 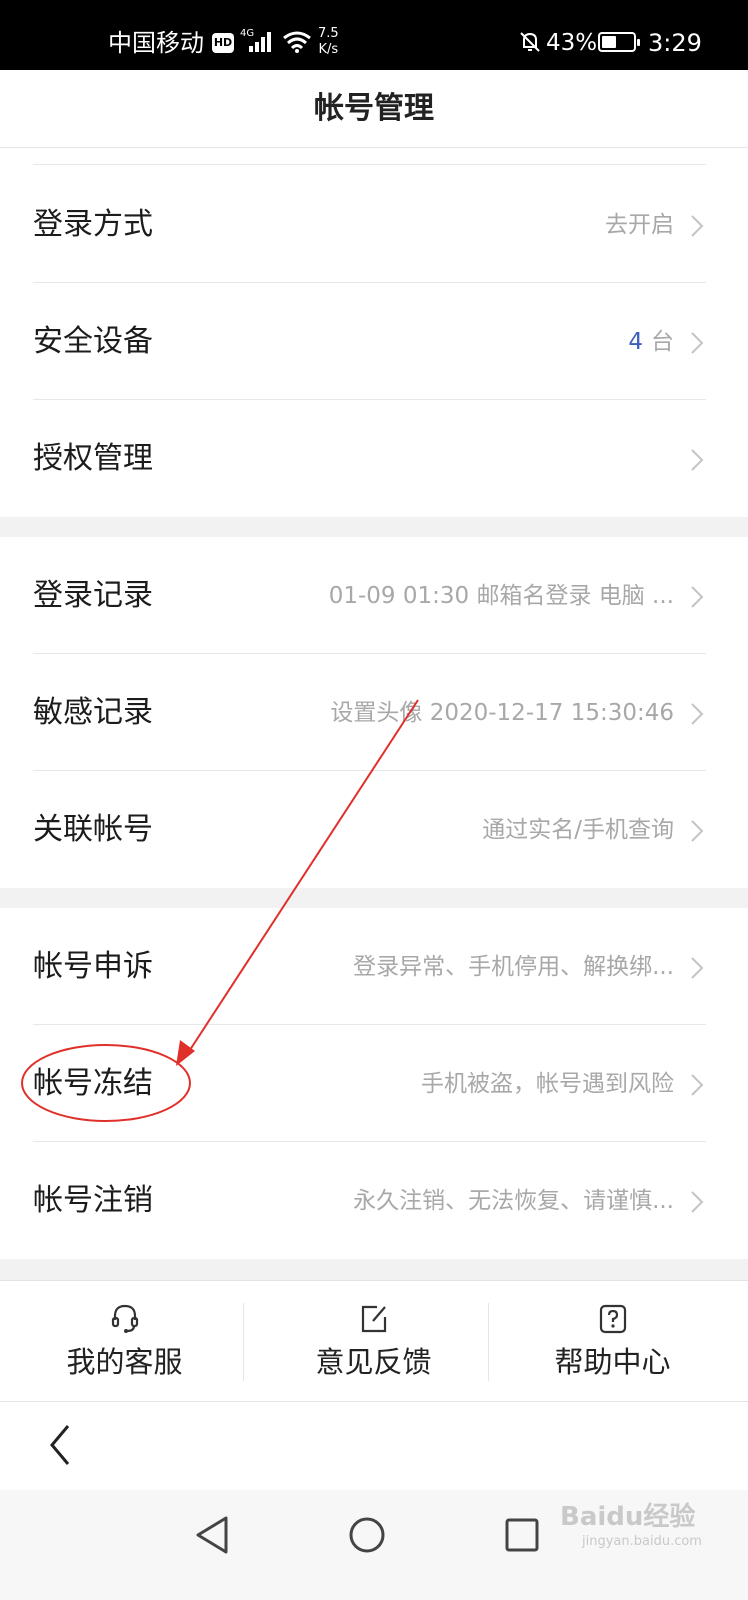 What do you see at coordinates (125, 1318) in the screenshot?
I see `headset-icon` at bounding box center [125, 1318].